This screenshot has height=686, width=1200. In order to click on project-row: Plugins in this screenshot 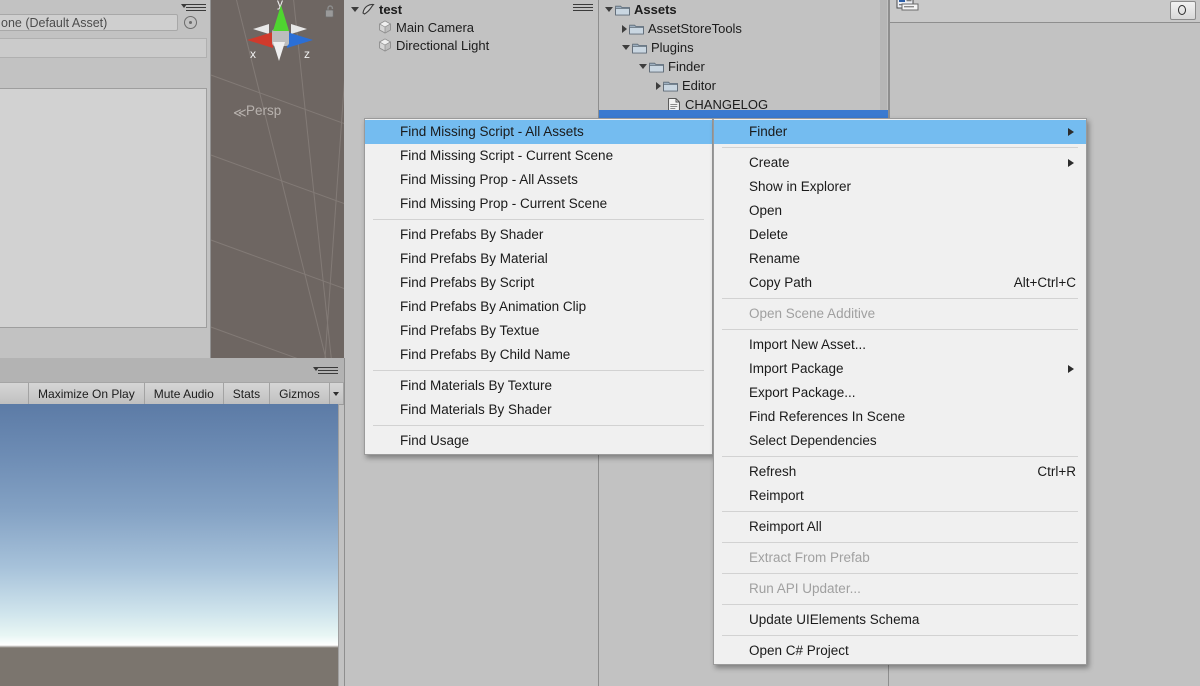, I will do `click(744, 47)`.